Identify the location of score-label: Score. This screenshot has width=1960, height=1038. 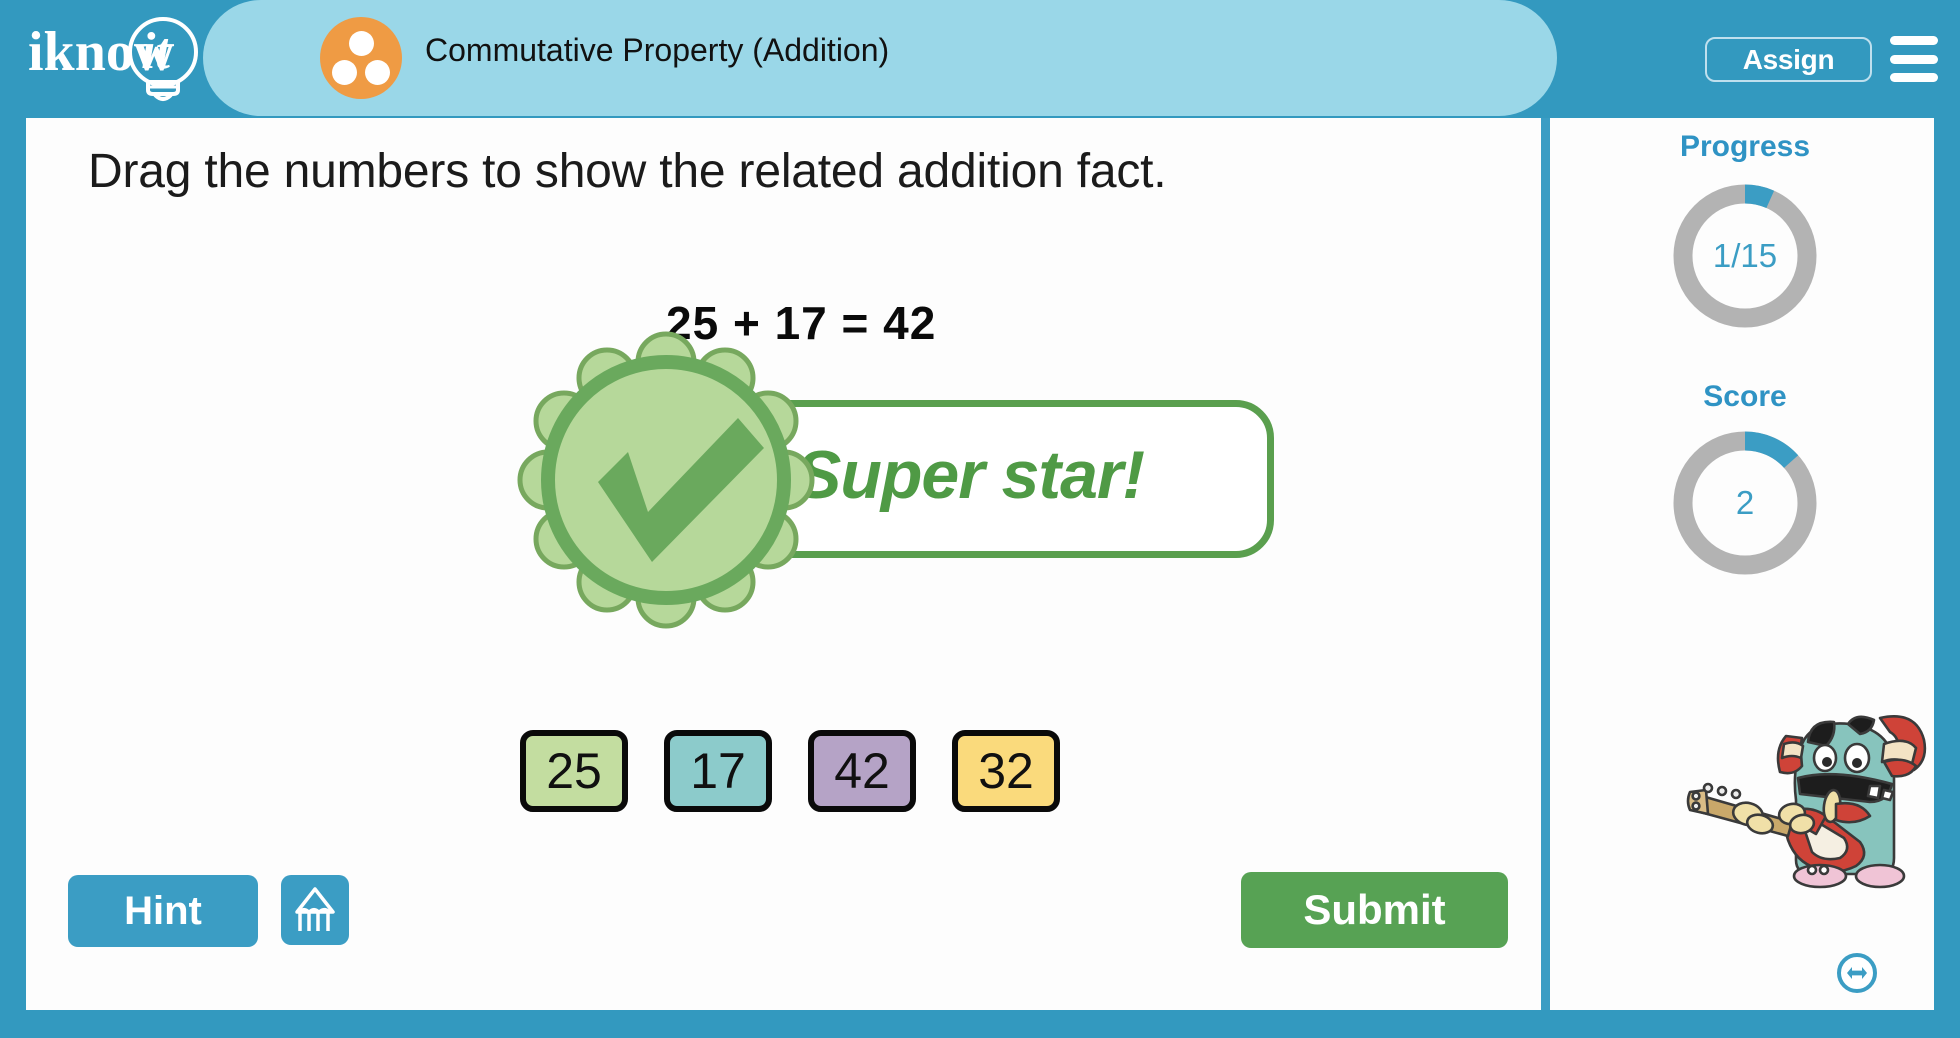
(1745, 396).